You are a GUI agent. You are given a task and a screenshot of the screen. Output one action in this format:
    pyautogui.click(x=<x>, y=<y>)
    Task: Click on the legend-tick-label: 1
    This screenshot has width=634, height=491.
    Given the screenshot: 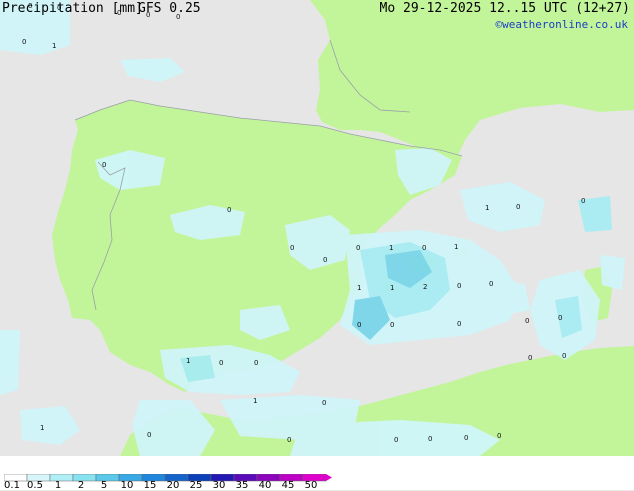 What is the action you would take?
    pyautogui.click(x=58, y=485)
    